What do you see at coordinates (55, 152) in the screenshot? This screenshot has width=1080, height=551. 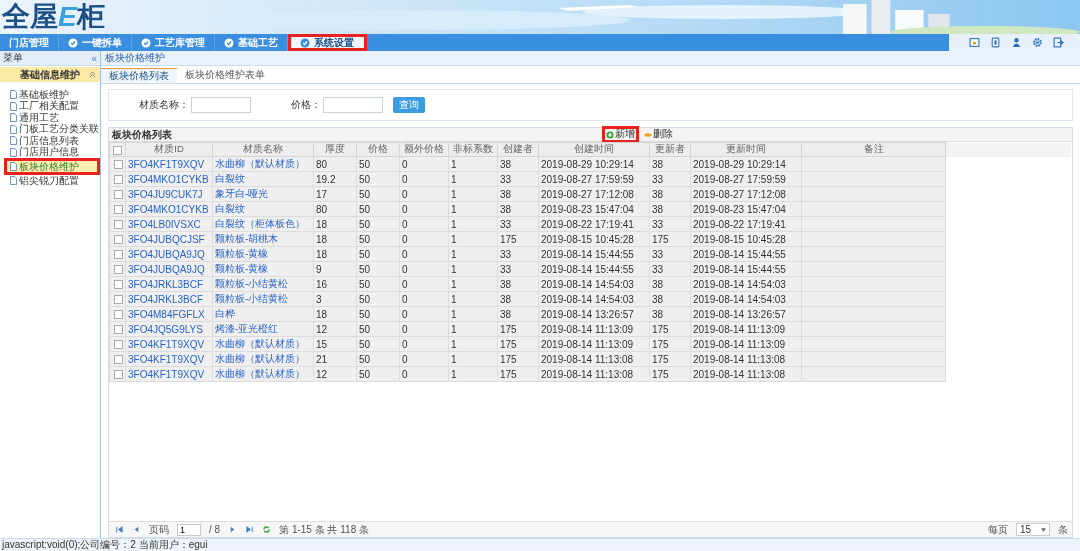 I see `sidebar-item: 门店用户信息` at bounding box center [55, 152].